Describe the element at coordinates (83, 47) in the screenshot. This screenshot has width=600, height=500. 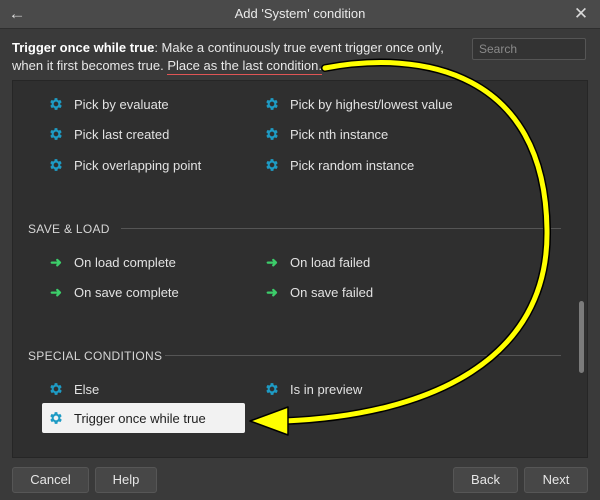
I see `description-title: Trigger once while true` at that location.